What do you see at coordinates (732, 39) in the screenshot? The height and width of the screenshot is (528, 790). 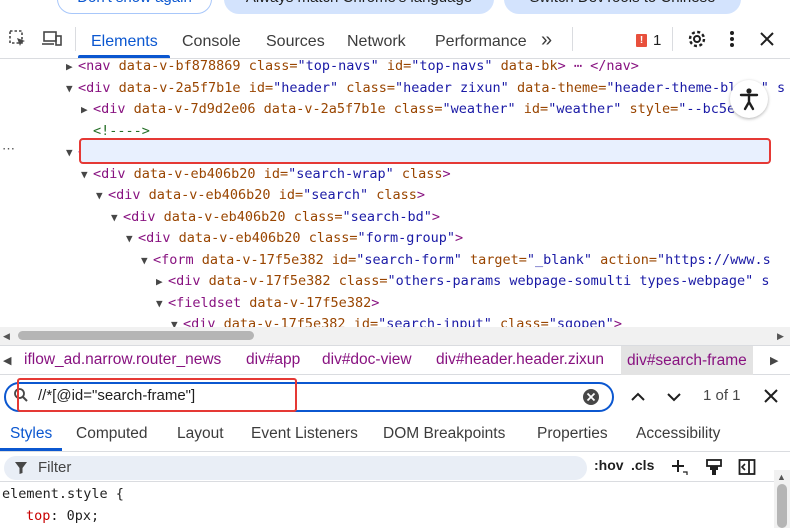 I see `more-menu-icon` at bounding box center [732, 39].